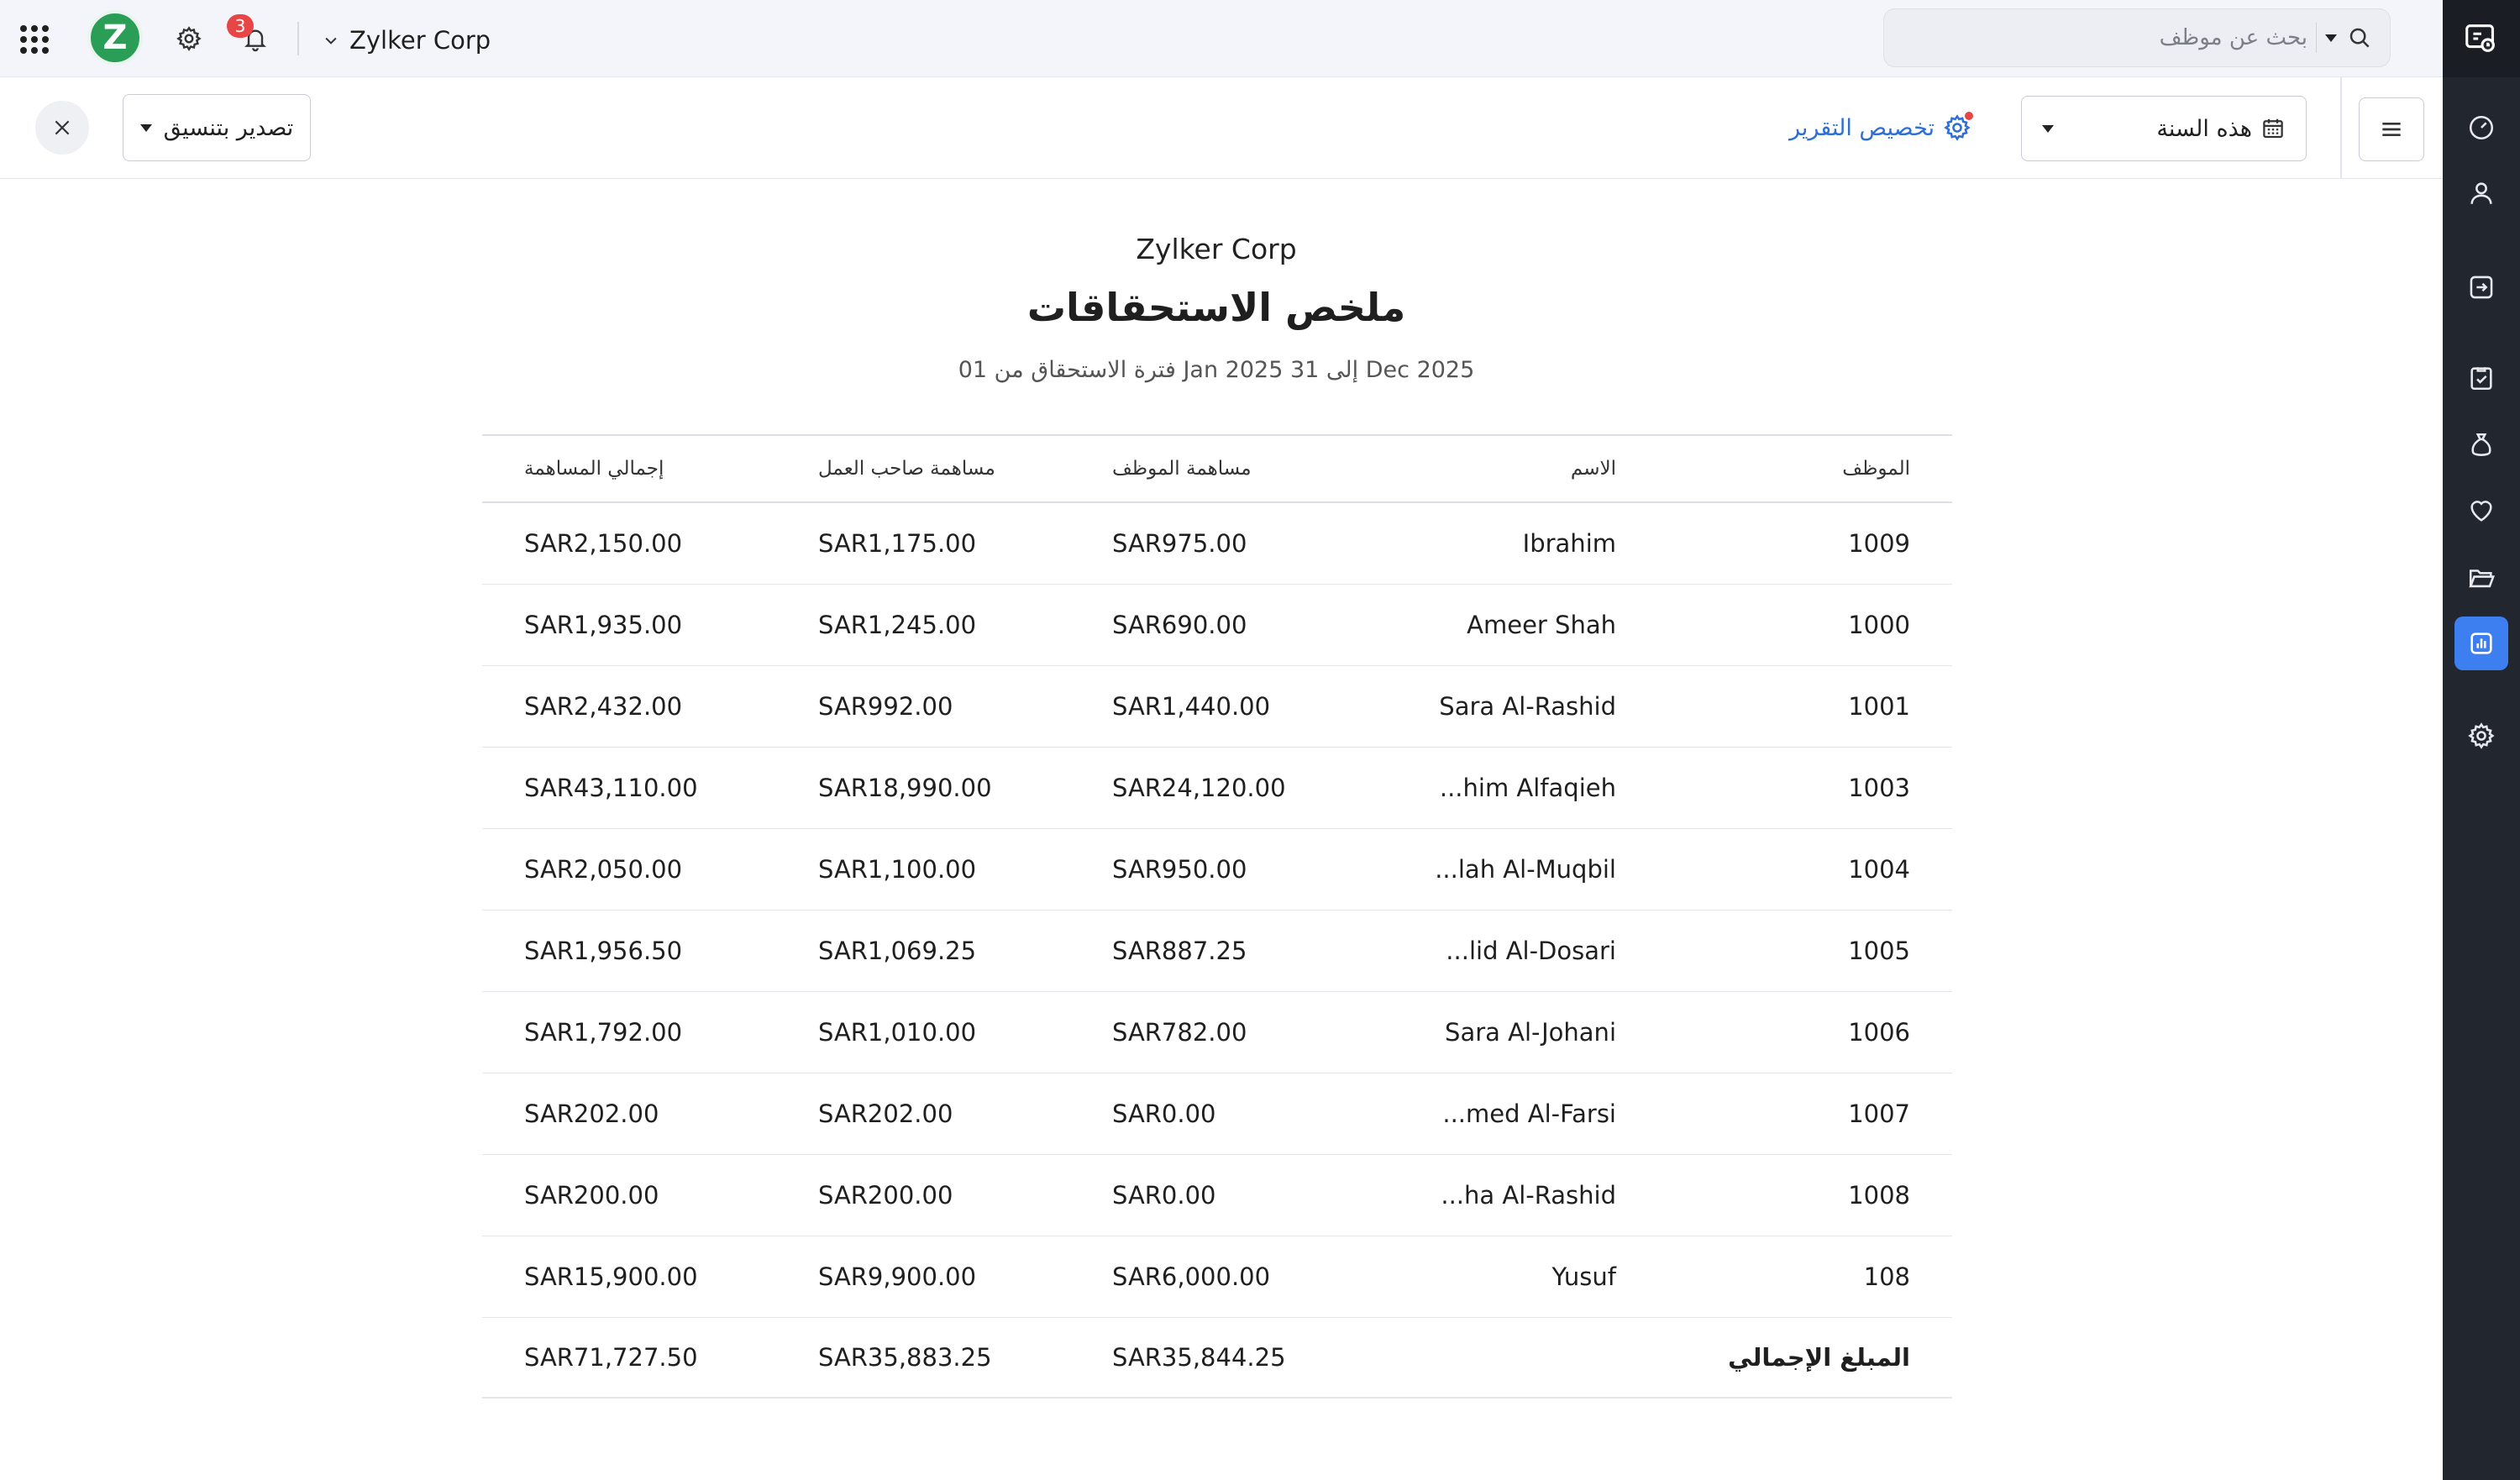  I want to click on chevron-down-icon, so click(331, 41).